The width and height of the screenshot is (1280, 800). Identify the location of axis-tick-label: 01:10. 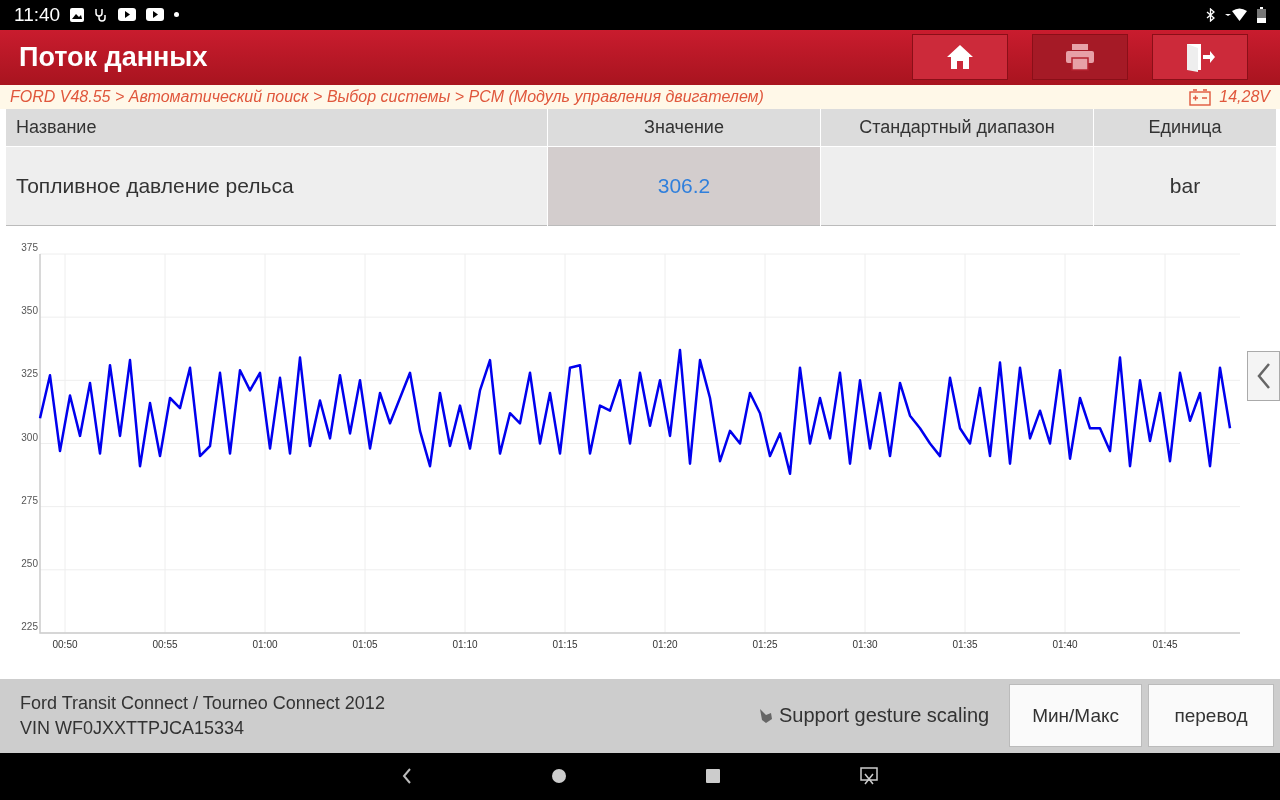
(465, 645).